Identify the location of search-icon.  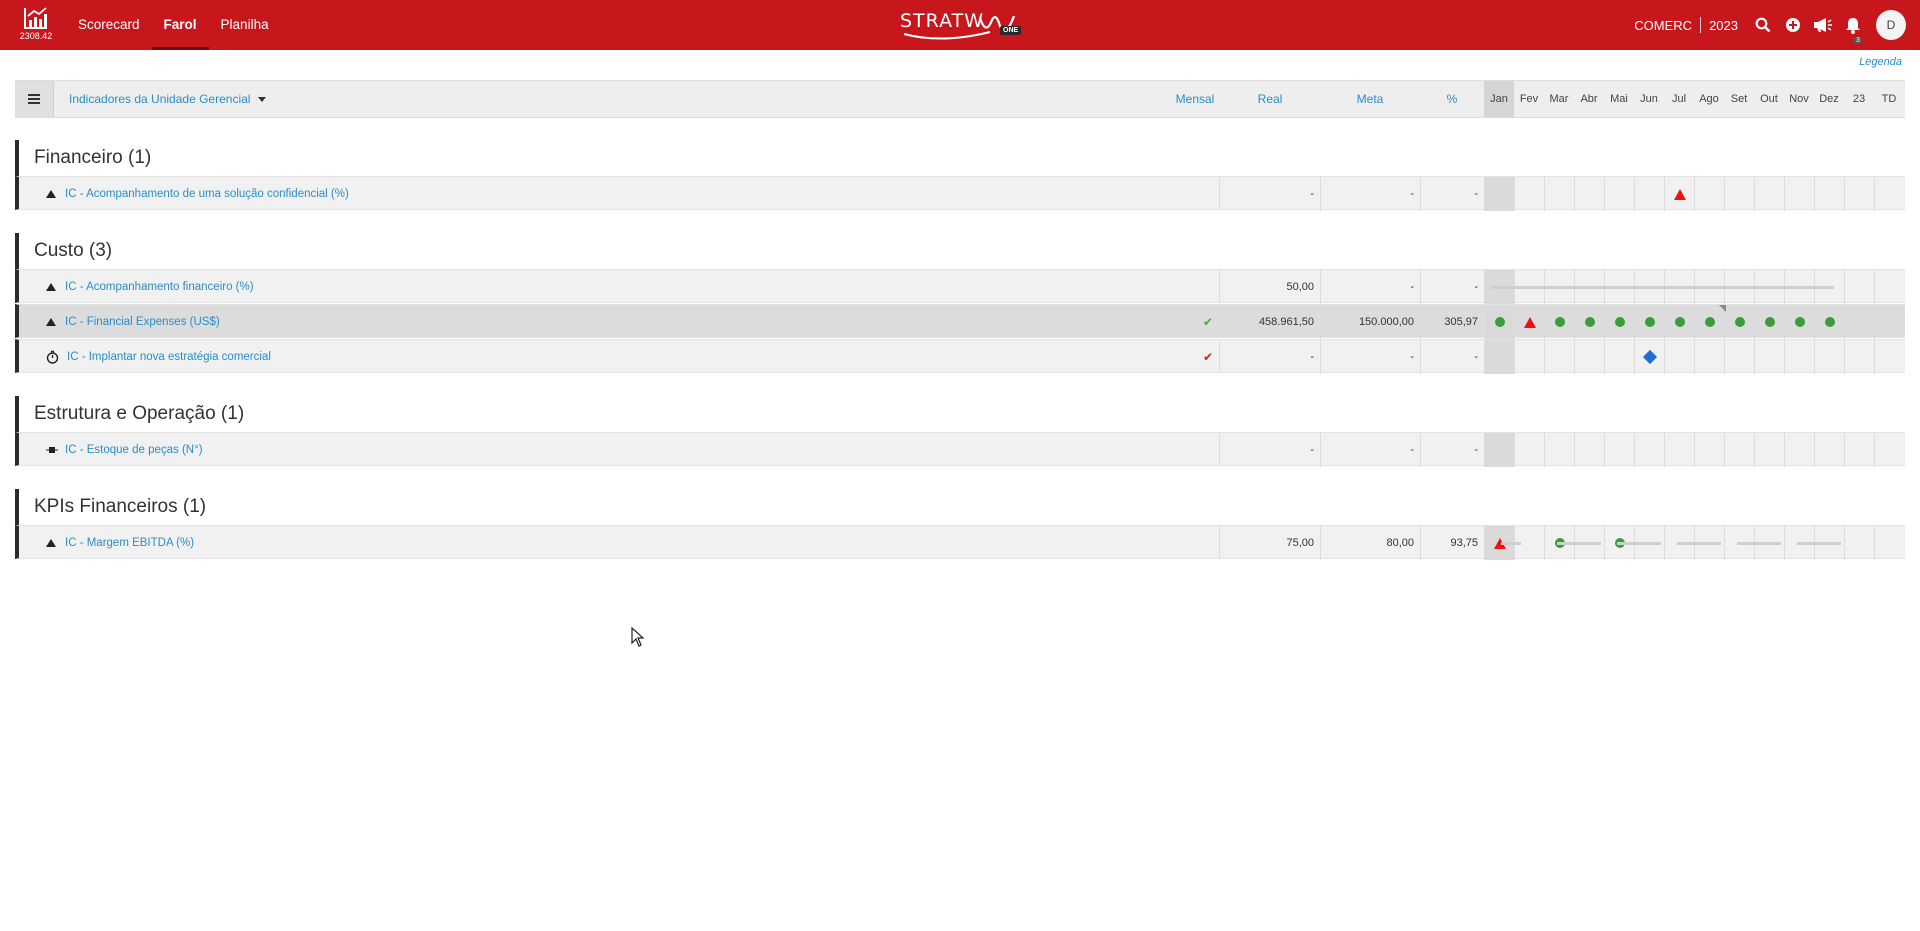
(1763, 25).